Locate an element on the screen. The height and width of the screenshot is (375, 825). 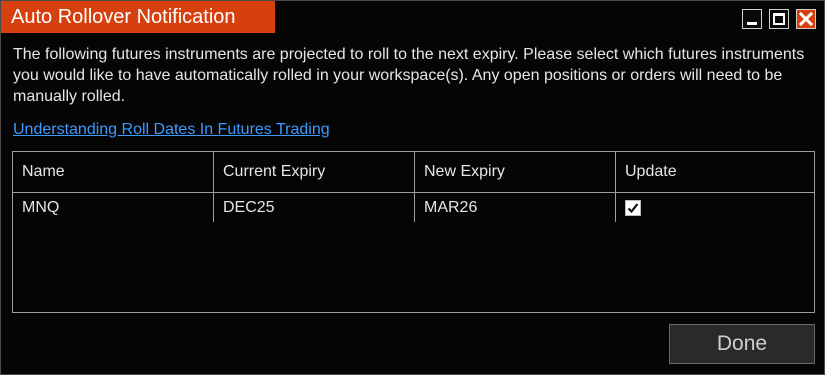
column-header-update: Update is located at coordinates (715, 172).